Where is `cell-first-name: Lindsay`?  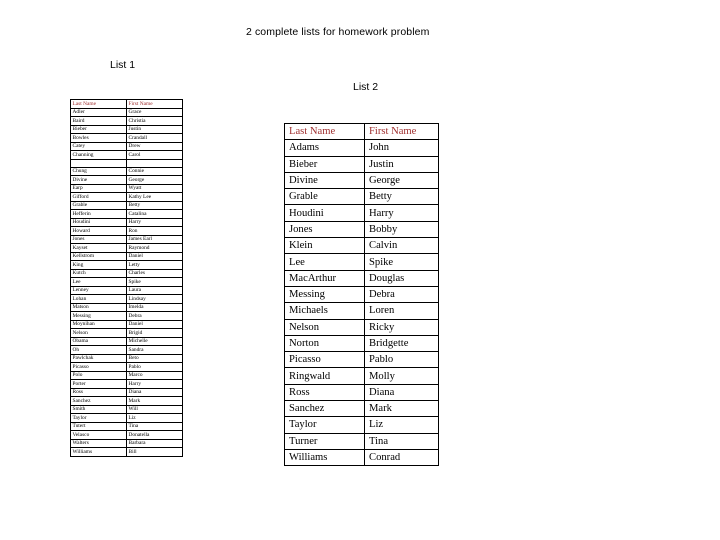 cell-first-name: Lindsay is located at coordinates (154, 299).